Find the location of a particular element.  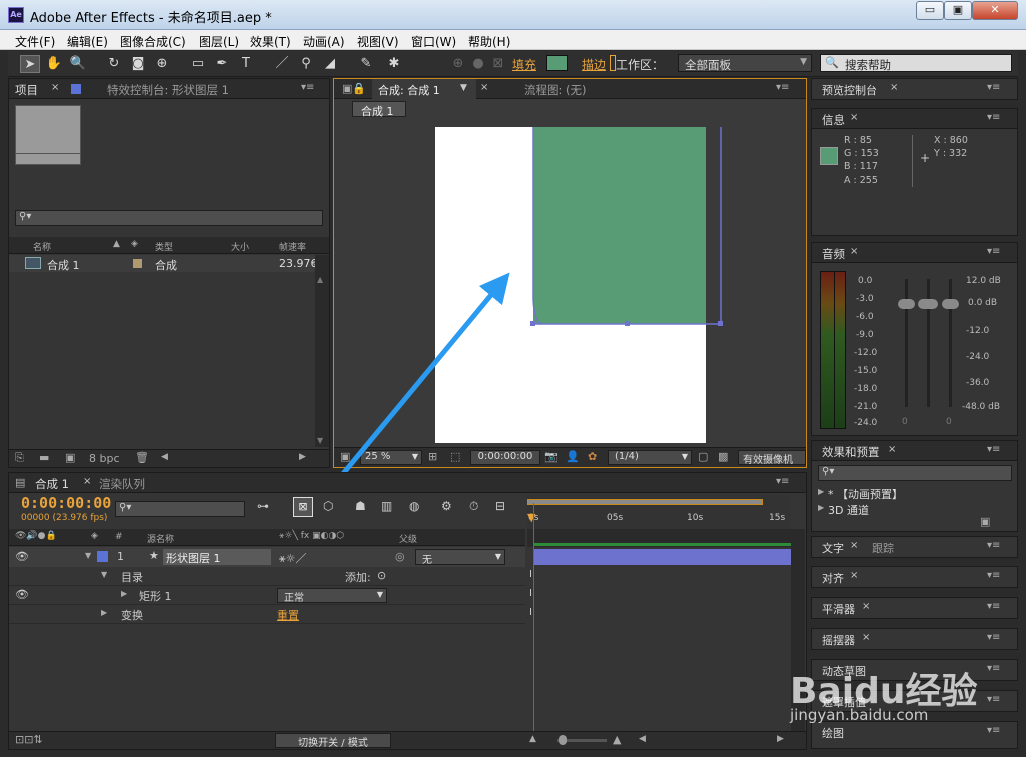

rotate-tool-icon: ↻ is located at coordinates (114, 64).